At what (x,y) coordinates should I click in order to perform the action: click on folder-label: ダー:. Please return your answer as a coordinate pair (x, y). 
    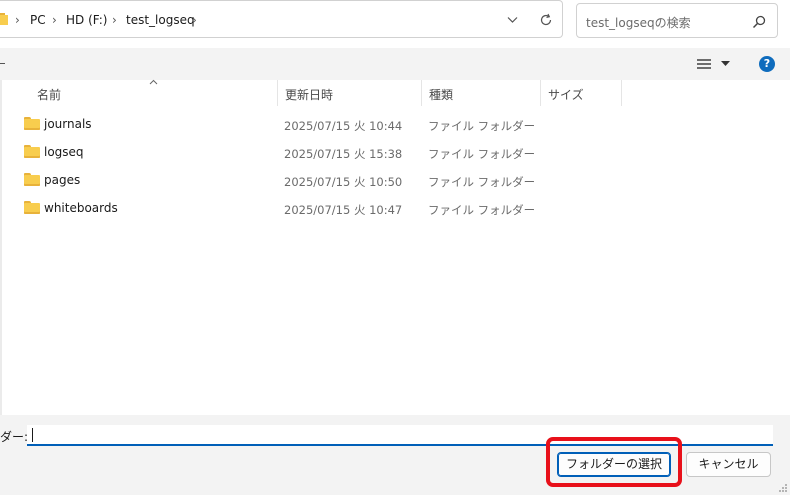
    Looking at the image, I should click on (14, 437).